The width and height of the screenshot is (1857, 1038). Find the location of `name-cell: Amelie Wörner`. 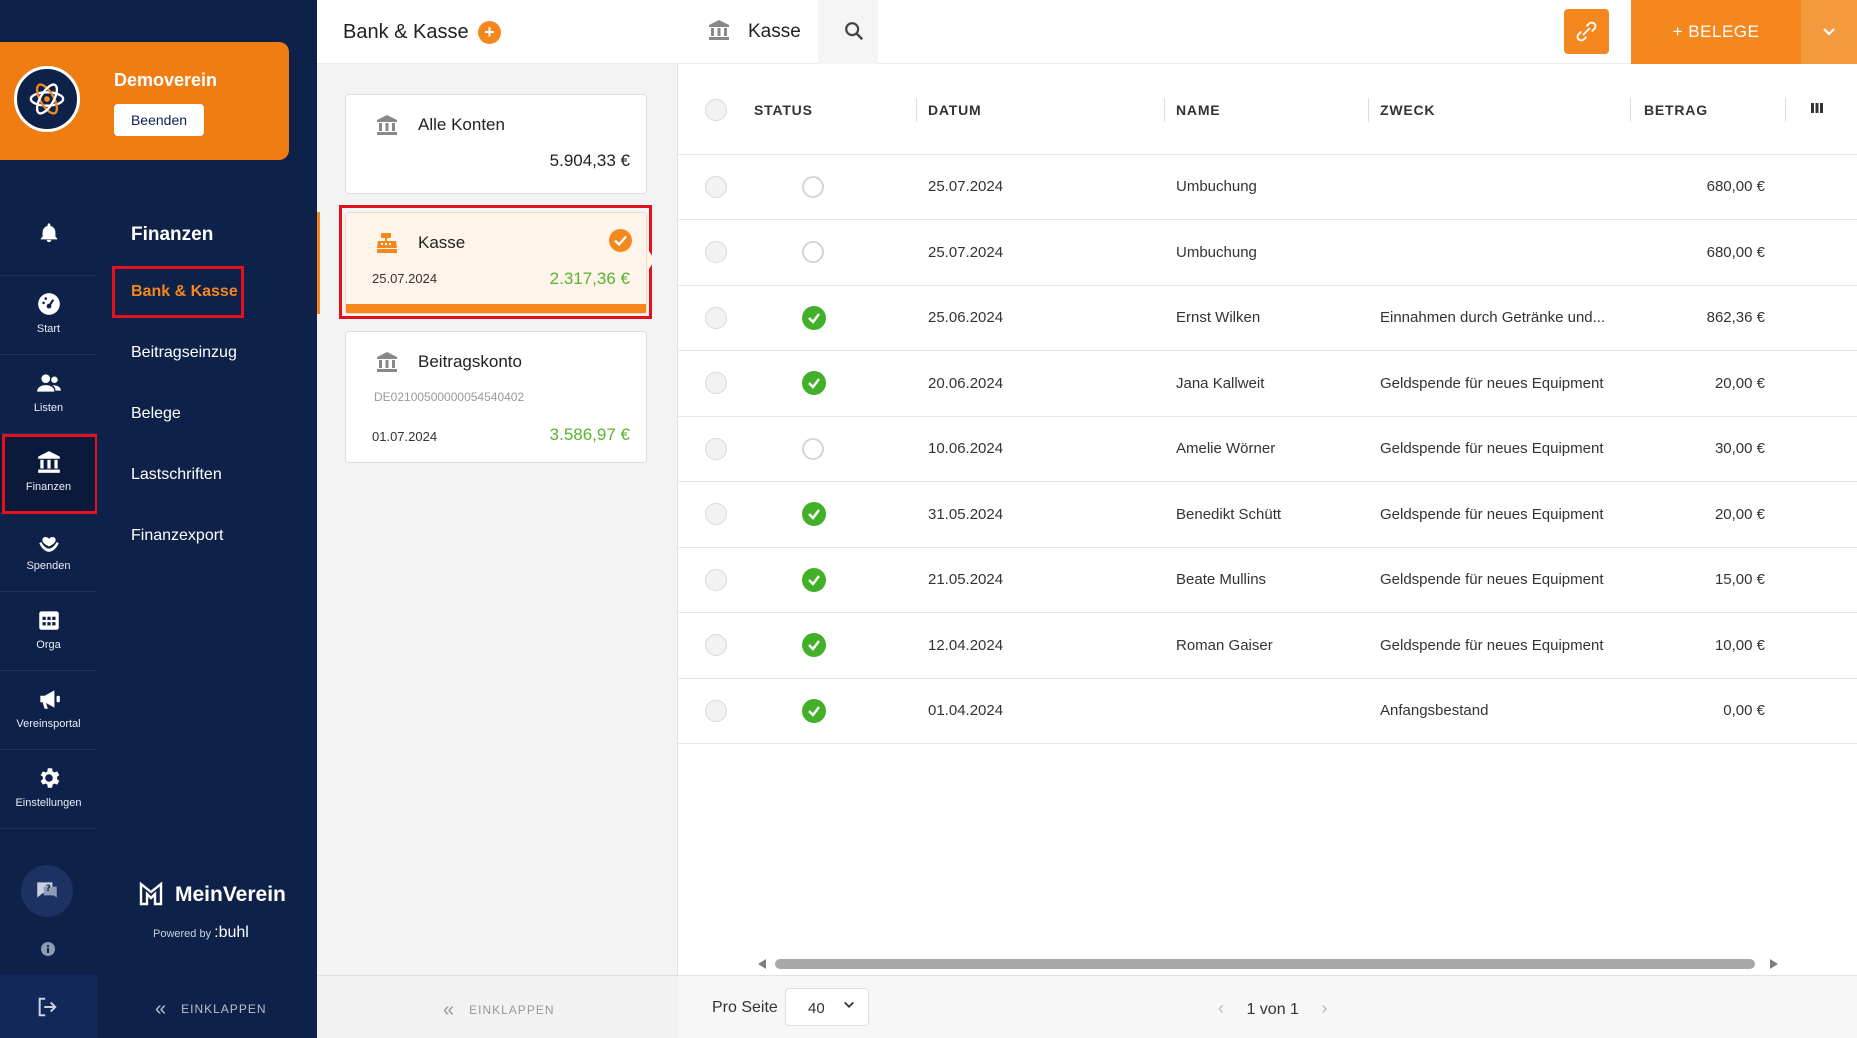

name-cell: Amelie Wörner is located at coordinates (1266, 449).